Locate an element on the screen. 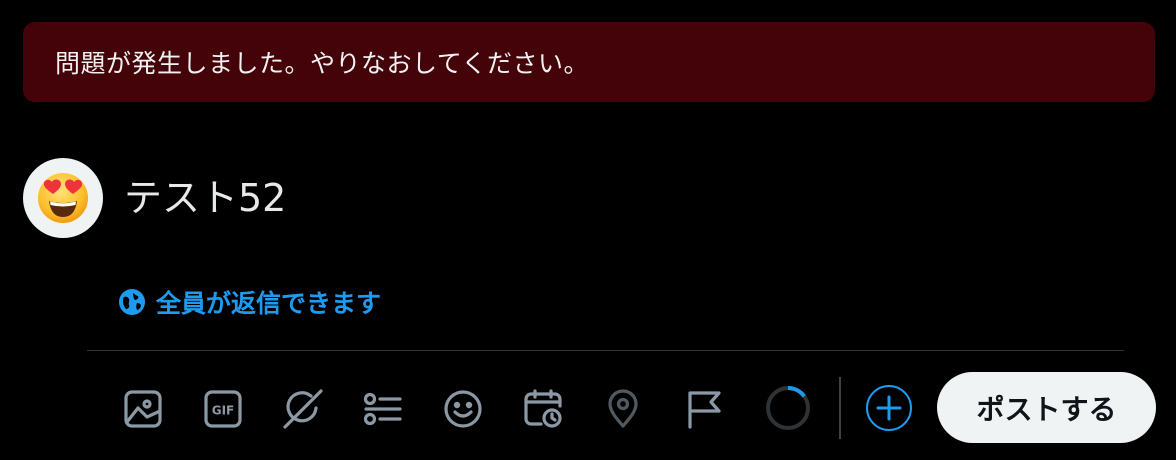 The height and width of the screenshot is (460, 1176). grok-button is located at coordinates (303, 409).